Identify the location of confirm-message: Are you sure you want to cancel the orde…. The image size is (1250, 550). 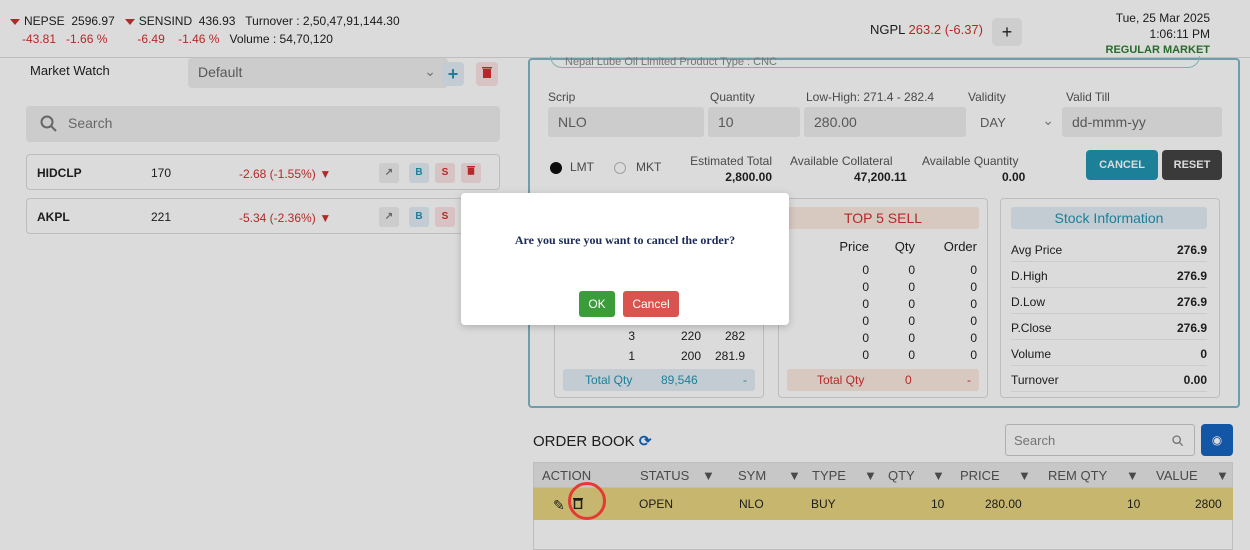
(625, 240).